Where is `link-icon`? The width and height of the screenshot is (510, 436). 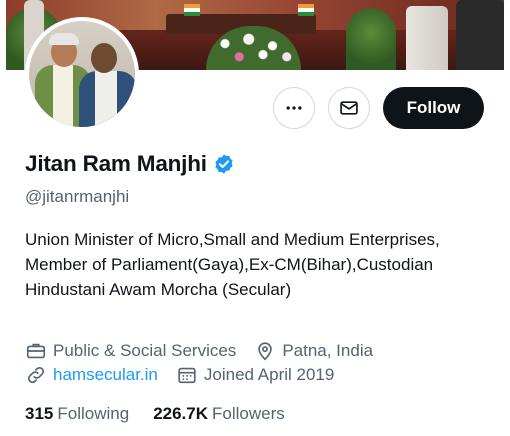
link-icon is located at coordinates (36, 375).